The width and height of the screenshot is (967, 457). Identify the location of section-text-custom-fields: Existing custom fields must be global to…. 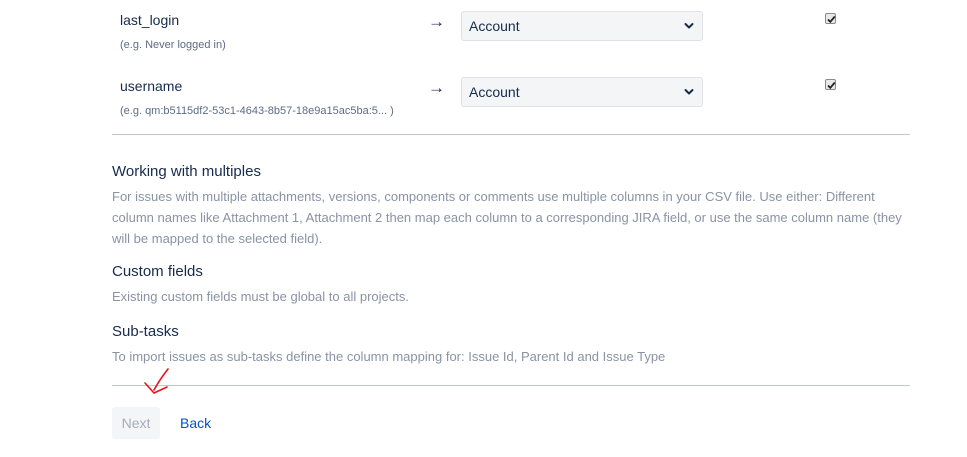
(260, 296).